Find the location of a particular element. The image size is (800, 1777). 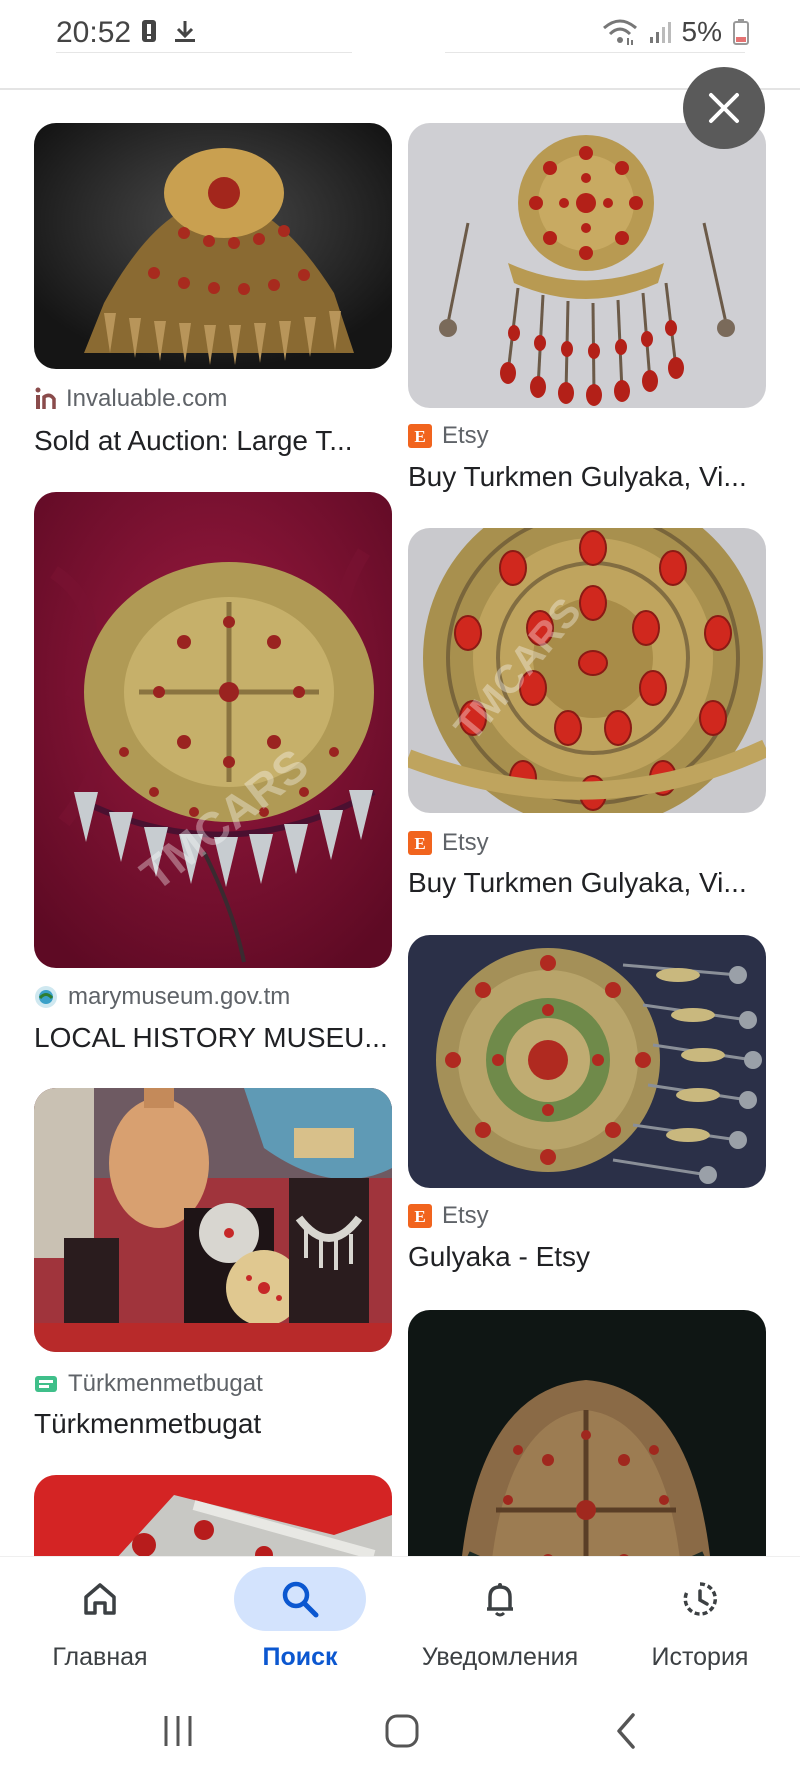

nav-item-notifications: Уведомления is located at coordinates (500, 1622).